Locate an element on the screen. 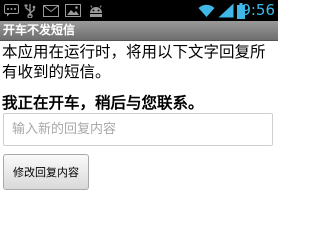 Image resolution: width=320 pixels, height=243 pixels. mail-icon is located at coordinates (51, 10).